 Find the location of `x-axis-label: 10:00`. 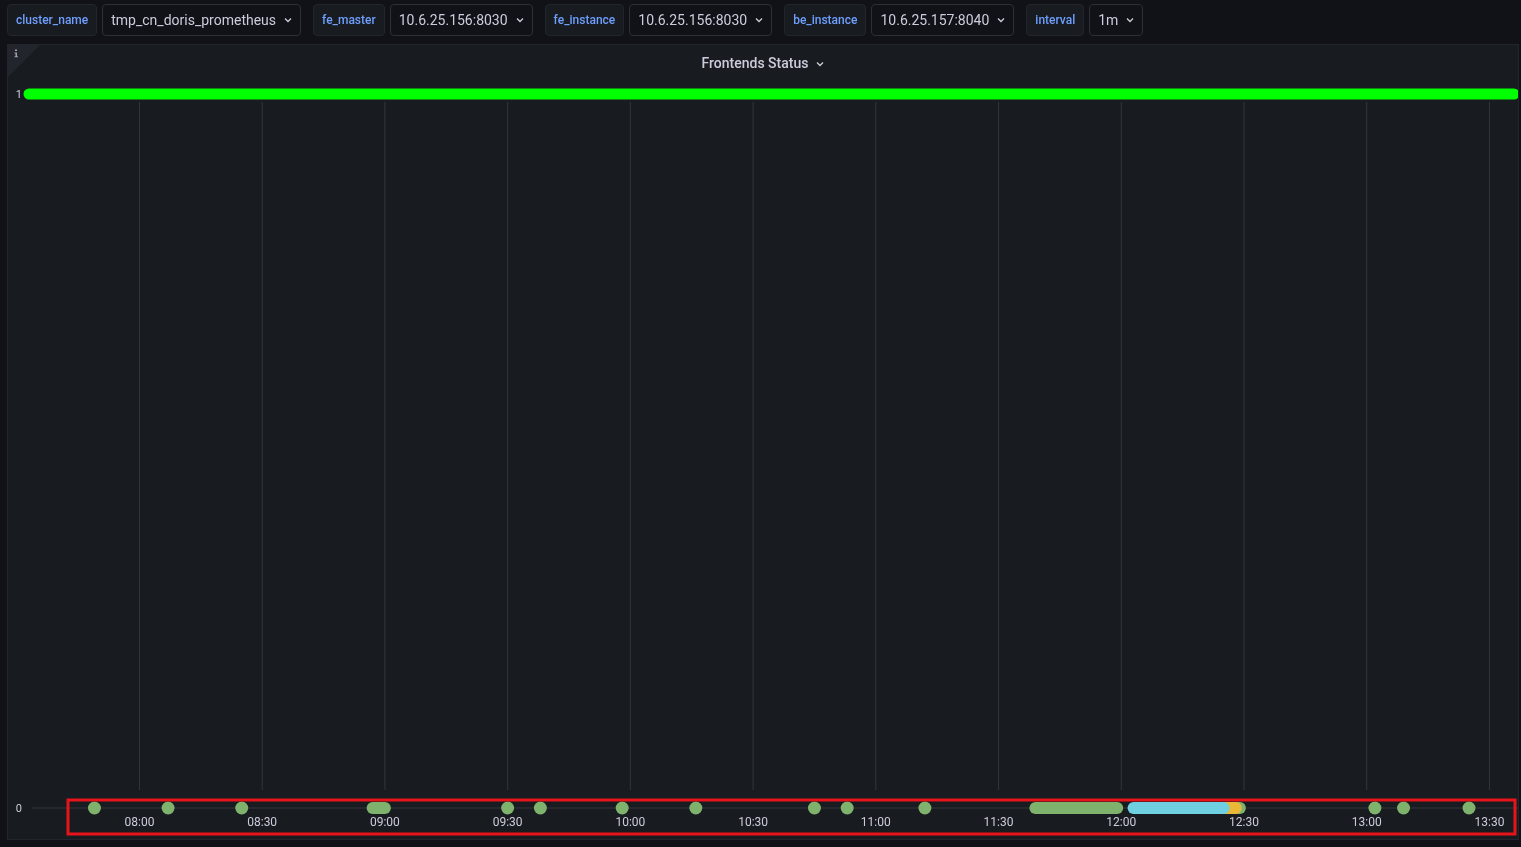

x-axis-label: 10:00 is located at coordinates (630, 822).